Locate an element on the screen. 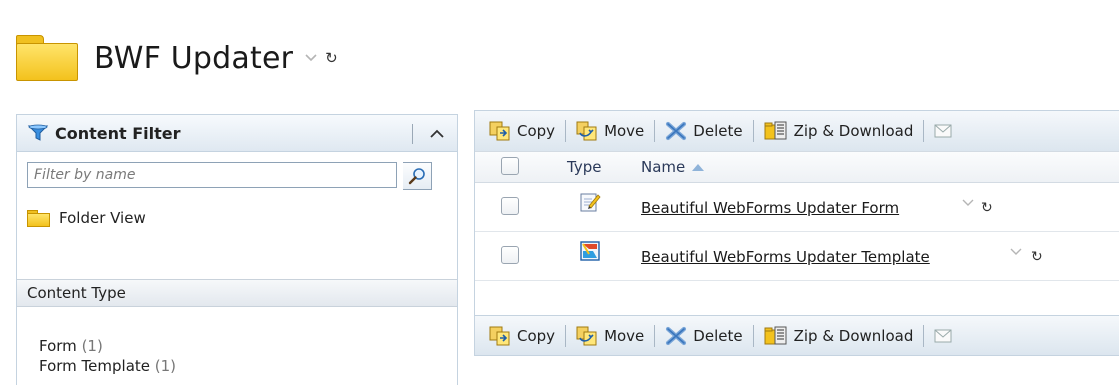 The height and width of the screenshot is (385, 1119). toolbar-bottom: Copy Move Delete Zip & Download is located at coordinates (797, 335).